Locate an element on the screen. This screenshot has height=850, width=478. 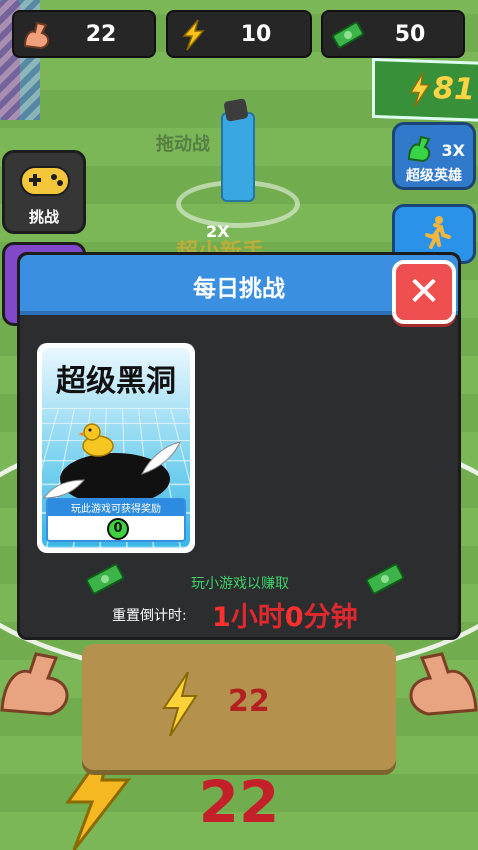
strength-value: 22 is located at coordinates (101, 34).